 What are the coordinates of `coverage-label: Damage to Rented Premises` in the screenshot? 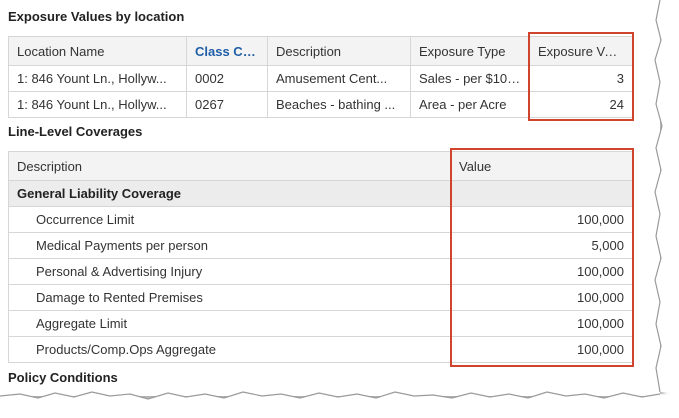 It's located at (229, 297).